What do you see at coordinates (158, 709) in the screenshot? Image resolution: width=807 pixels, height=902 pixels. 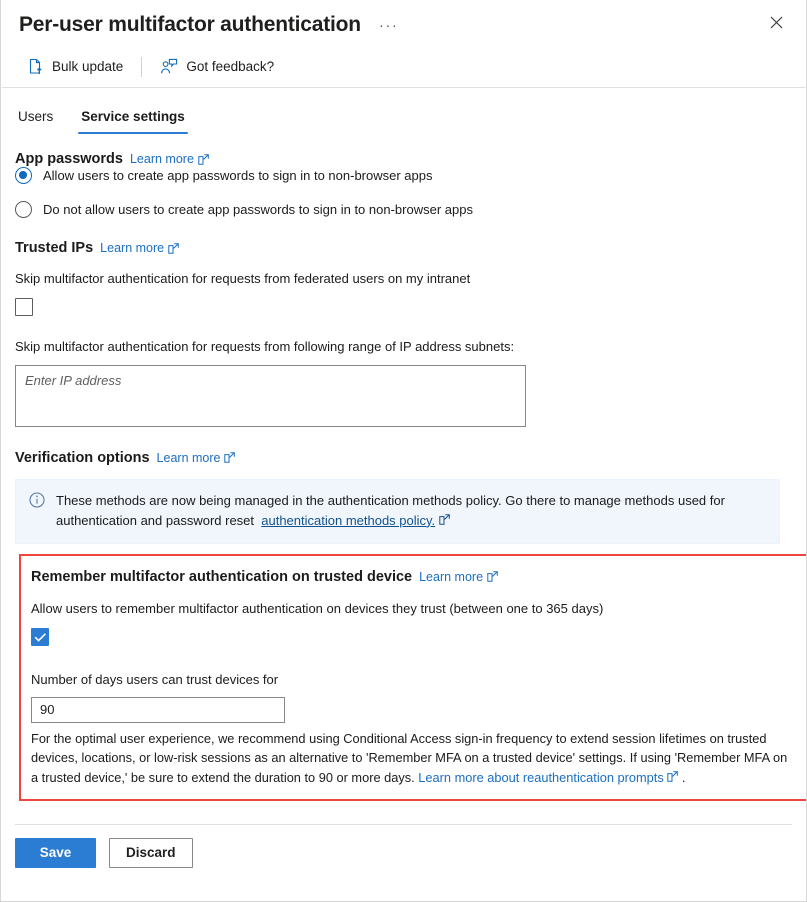 I see `days-input` at bounding box center [158, 709].